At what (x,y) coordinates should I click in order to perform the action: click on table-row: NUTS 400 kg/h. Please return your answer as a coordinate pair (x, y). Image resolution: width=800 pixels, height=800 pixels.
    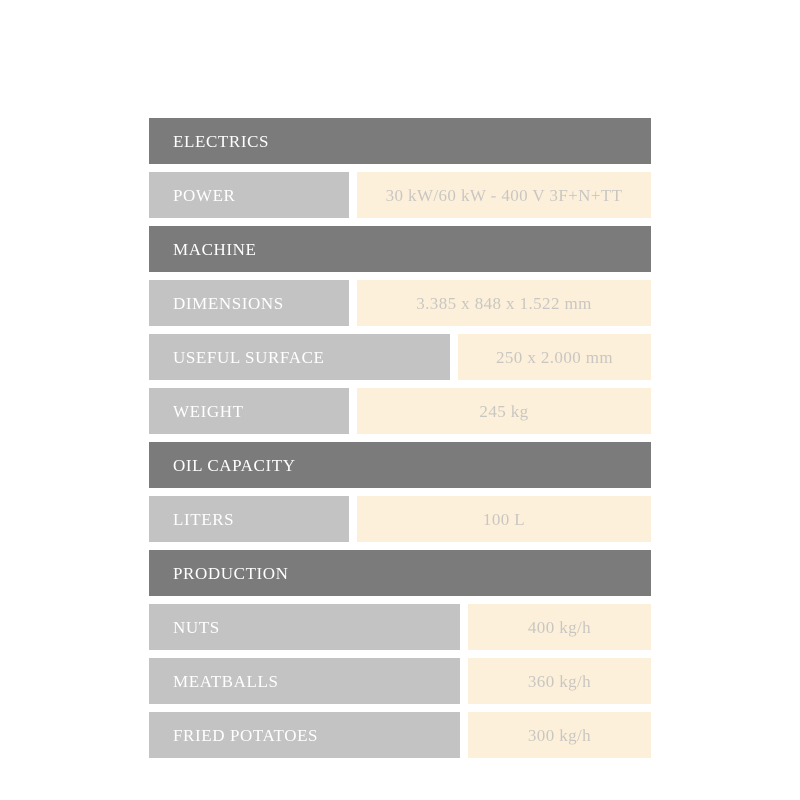
    Looking at the image, I should click on (400, 627).